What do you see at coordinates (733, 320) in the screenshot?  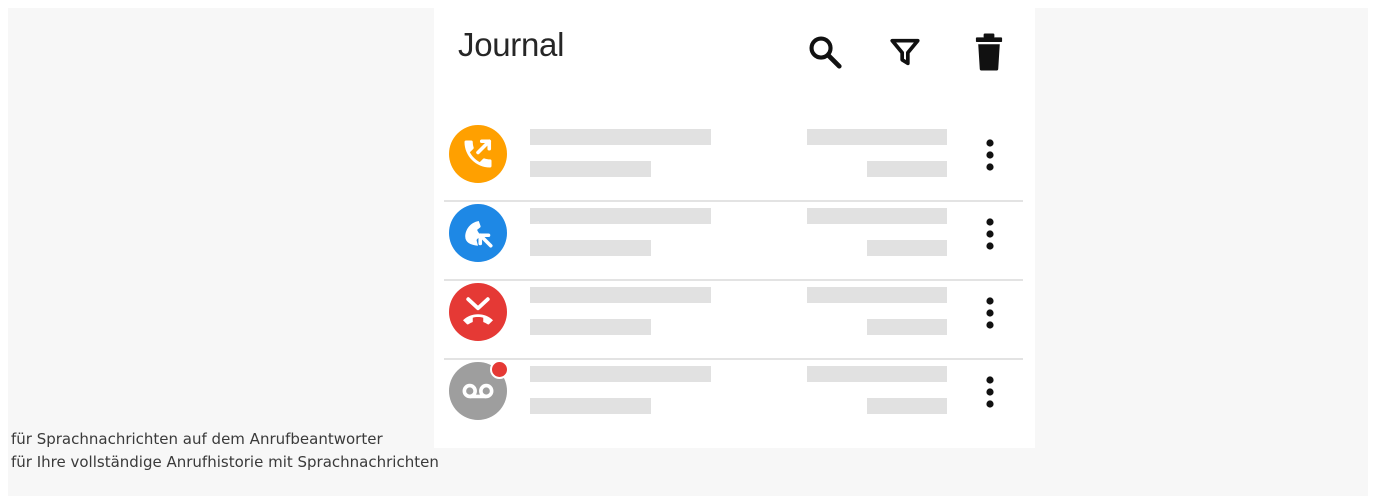 I see `call-list-item-missed` at bounding box center [733, 320].